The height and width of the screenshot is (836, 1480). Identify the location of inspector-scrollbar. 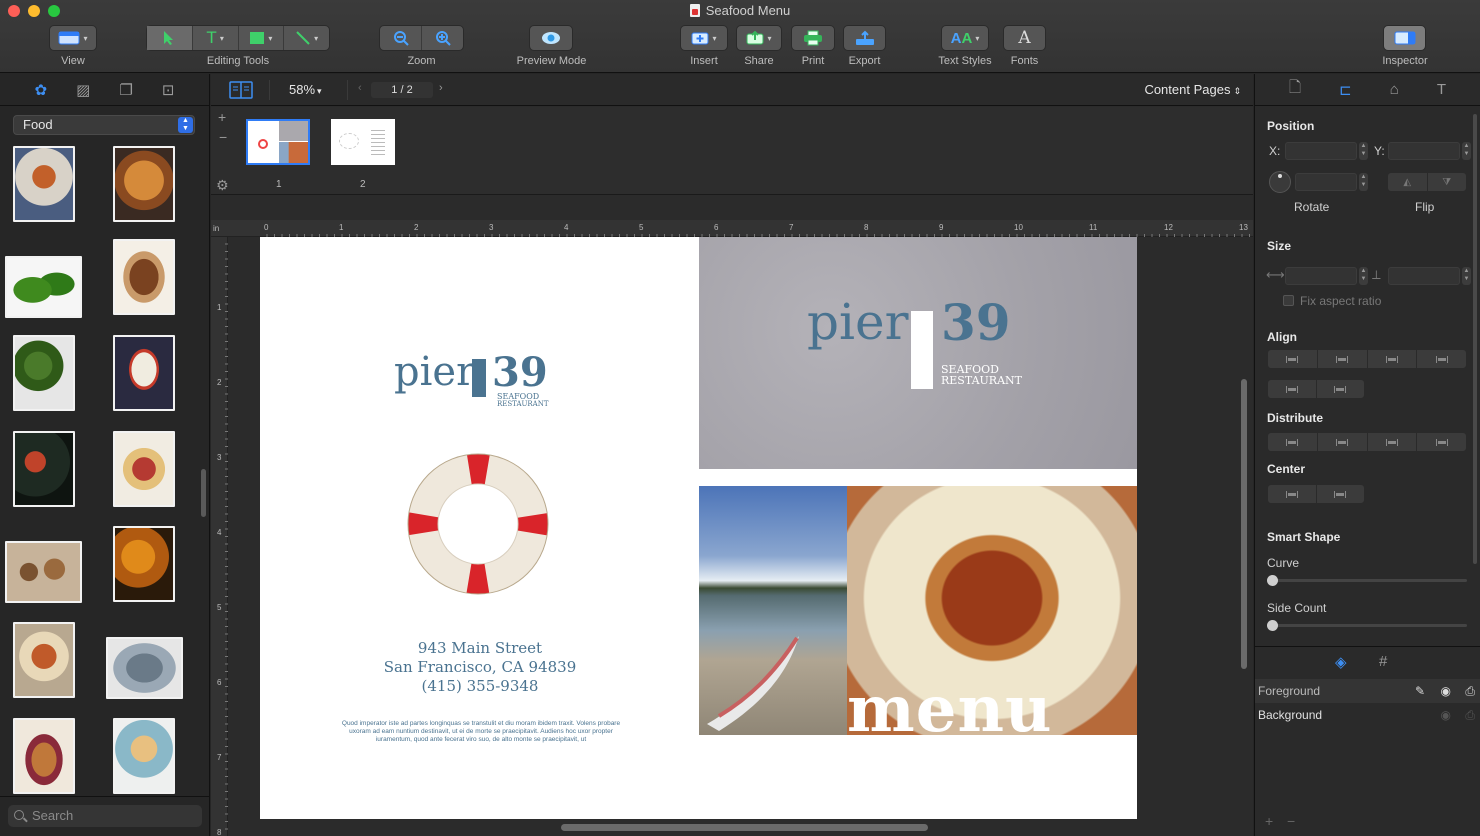
(1475, 339).